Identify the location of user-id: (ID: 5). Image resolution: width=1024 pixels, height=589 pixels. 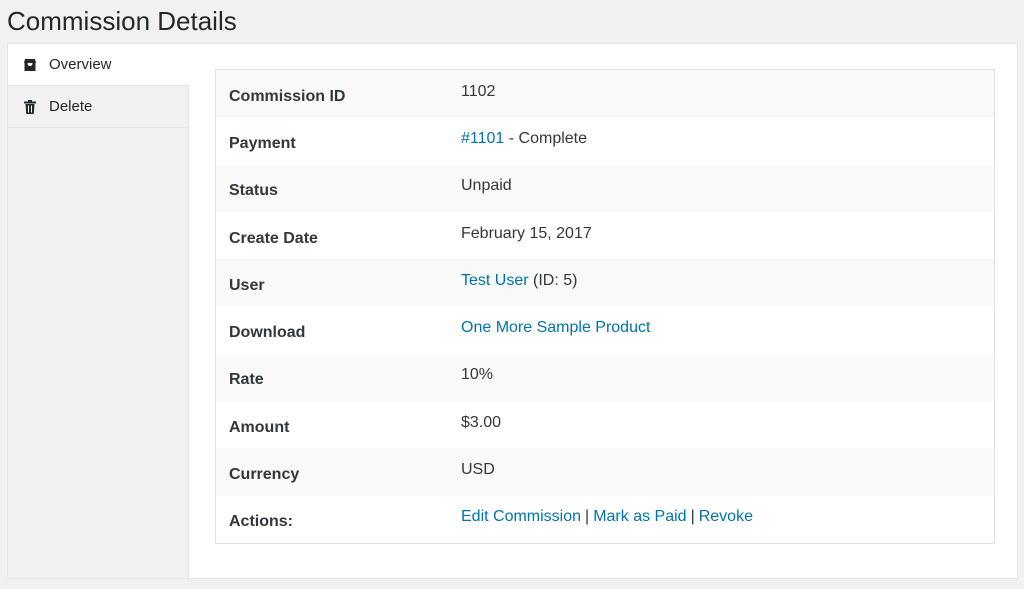
(553, 280).